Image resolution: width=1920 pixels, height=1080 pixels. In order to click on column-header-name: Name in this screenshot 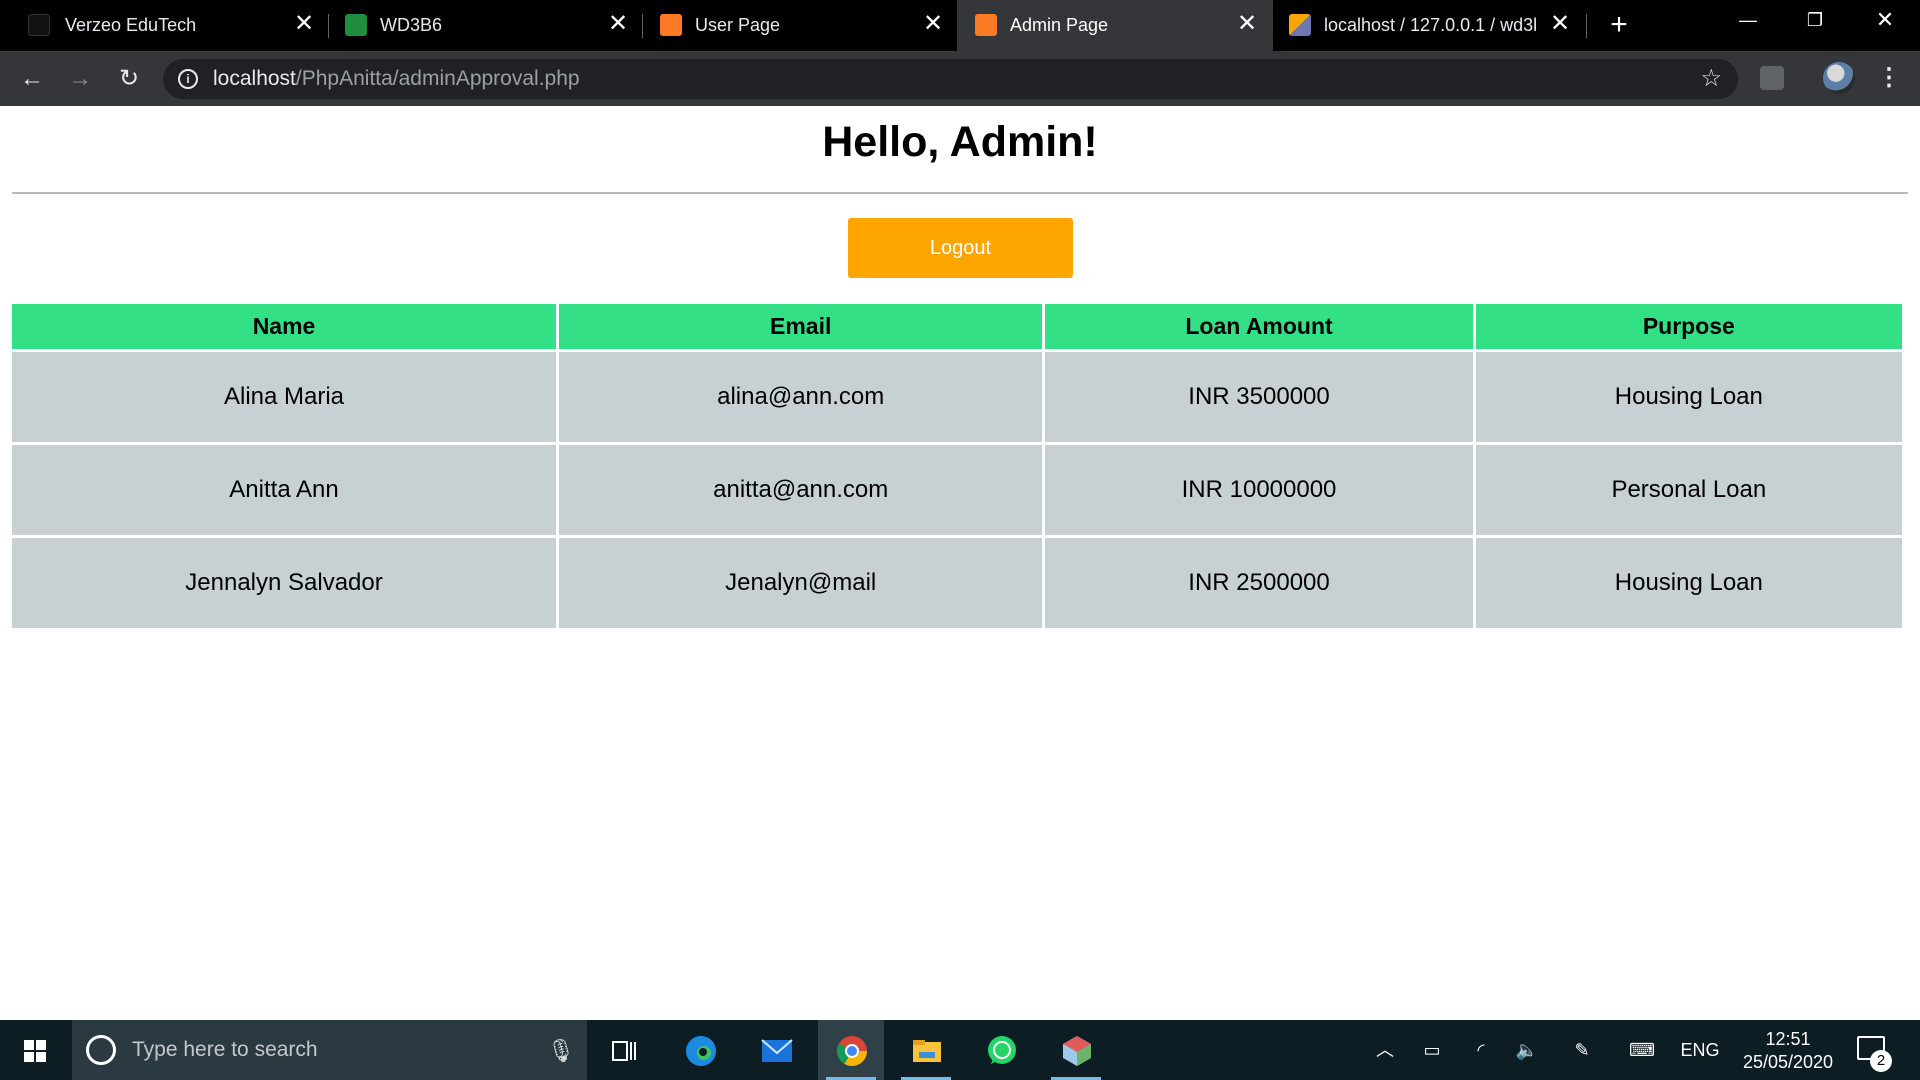, I will do `click(284, 326)`.